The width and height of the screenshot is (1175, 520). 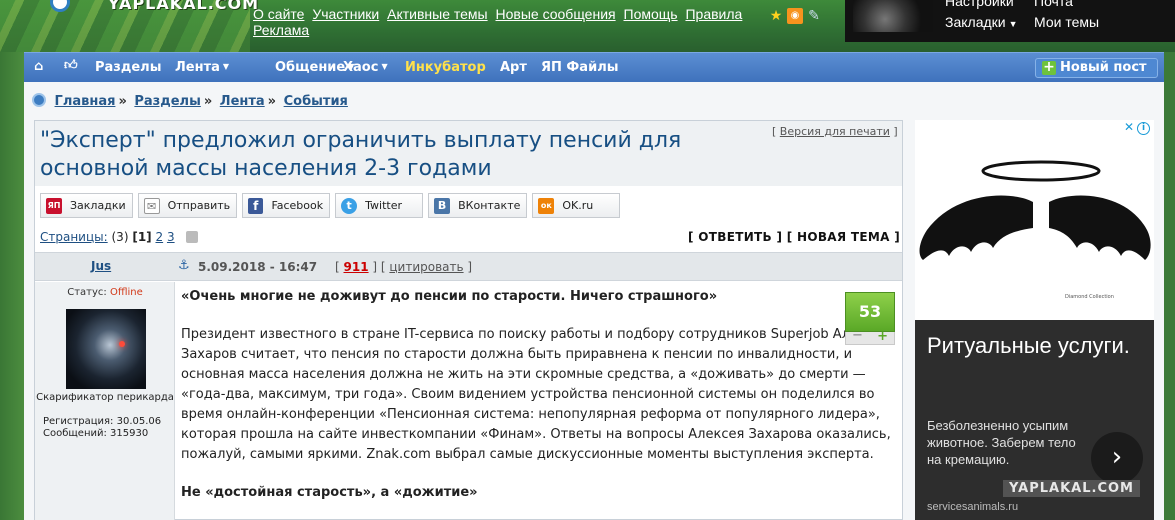 I want to click on share-twitter-button: t Twitter, so click(x=379, y=205).